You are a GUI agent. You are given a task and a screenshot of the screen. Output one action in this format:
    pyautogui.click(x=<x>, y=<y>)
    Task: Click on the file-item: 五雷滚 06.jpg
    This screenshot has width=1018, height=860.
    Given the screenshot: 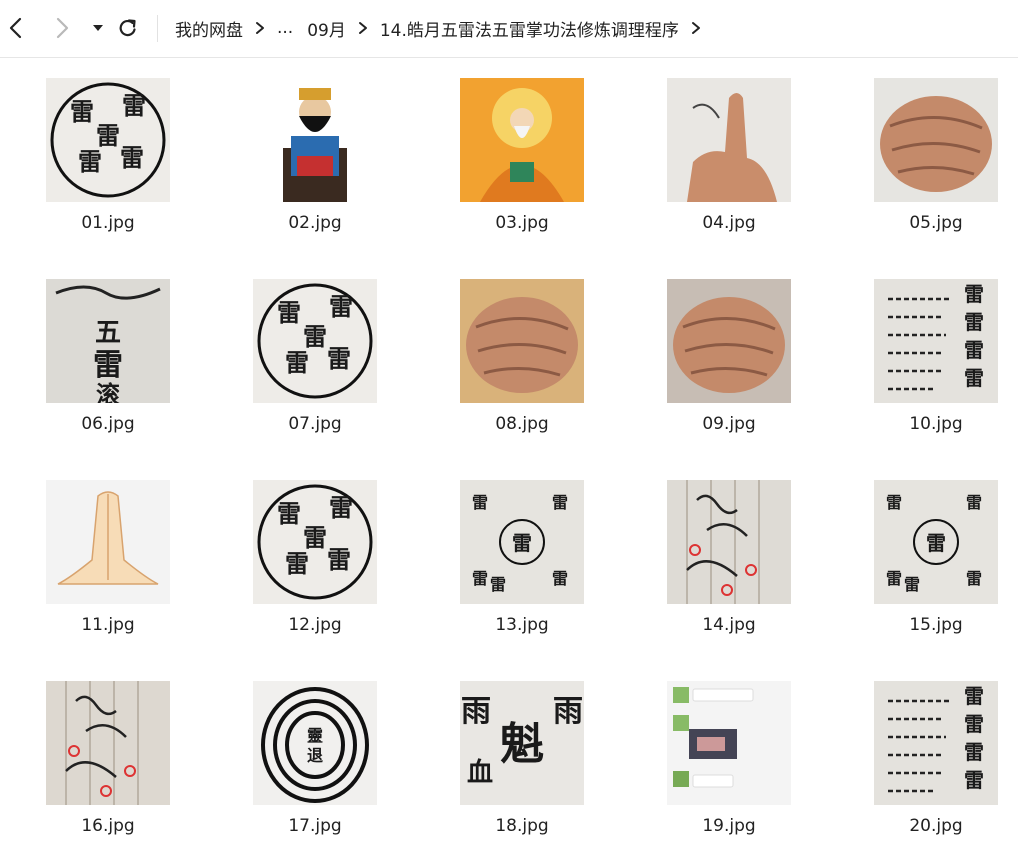 What is the action you would take?
    pyautogui.click(x=108, y=357)
    